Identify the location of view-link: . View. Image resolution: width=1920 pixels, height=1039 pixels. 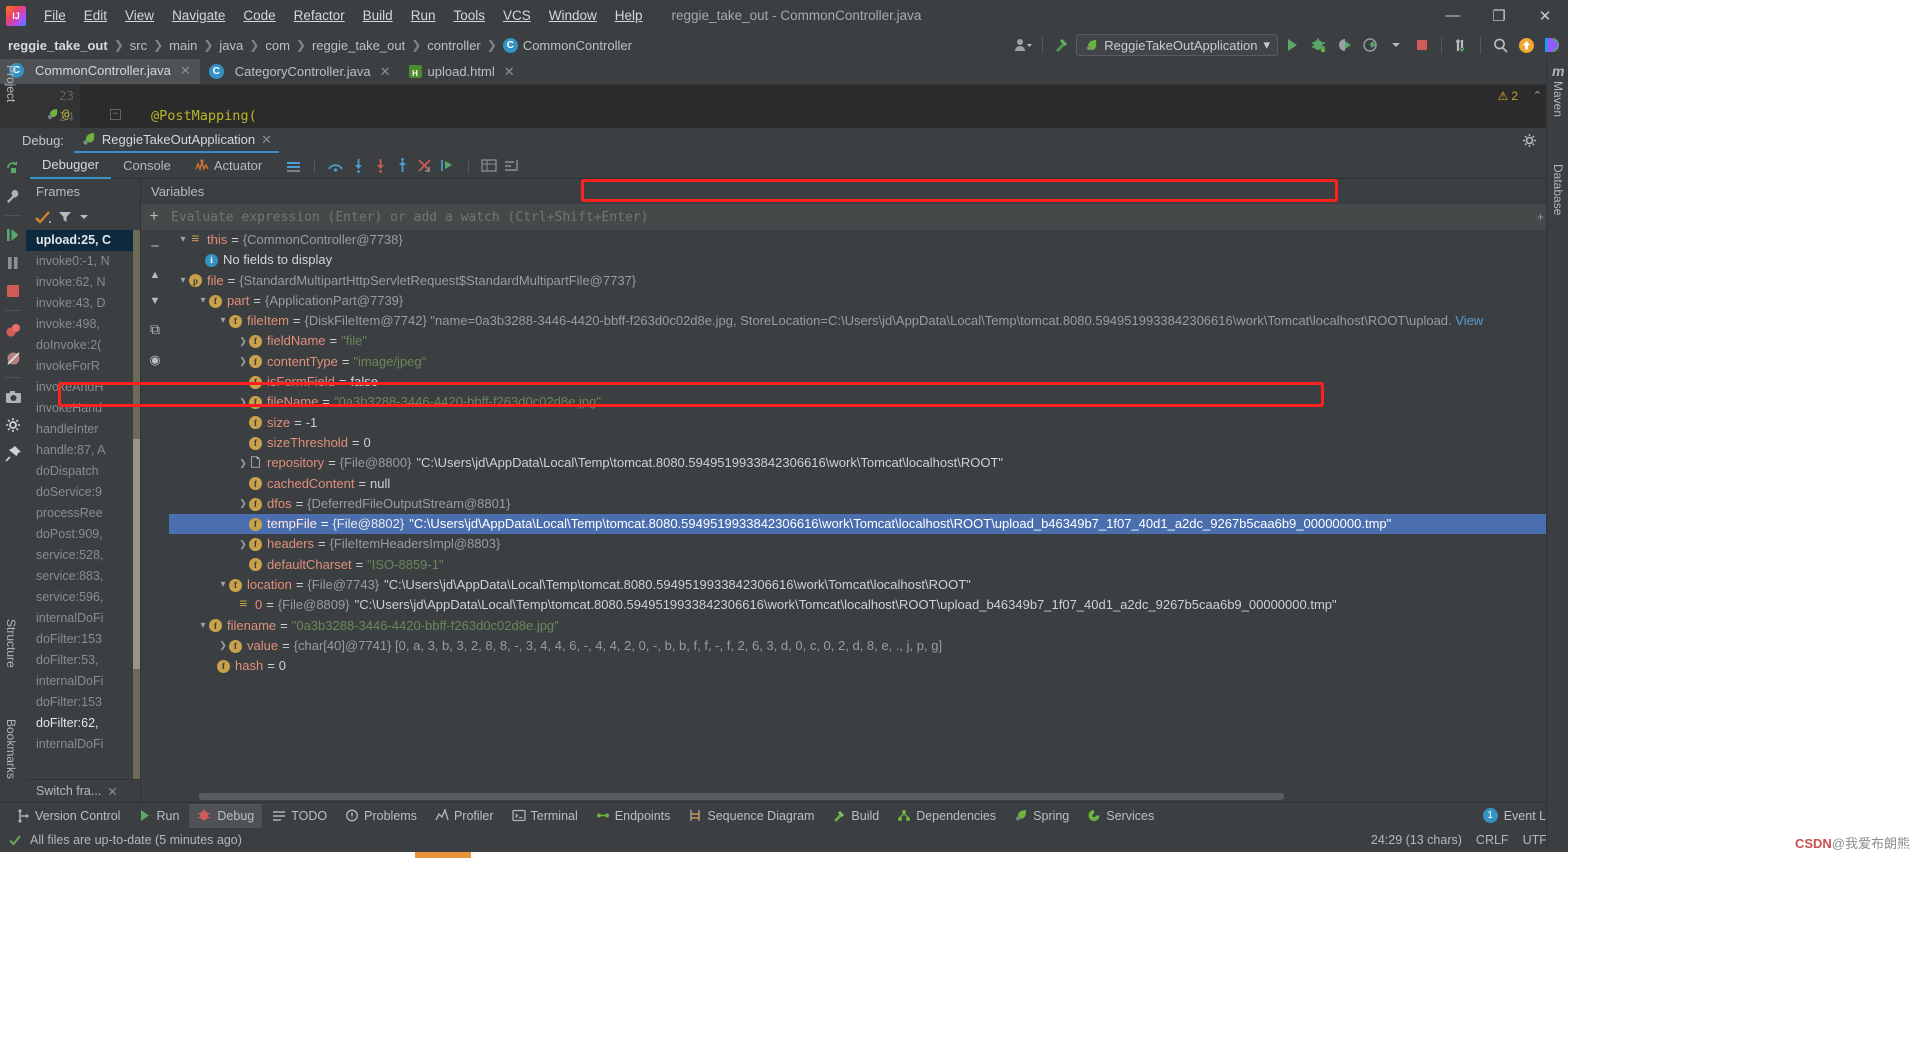
(1465, 321).